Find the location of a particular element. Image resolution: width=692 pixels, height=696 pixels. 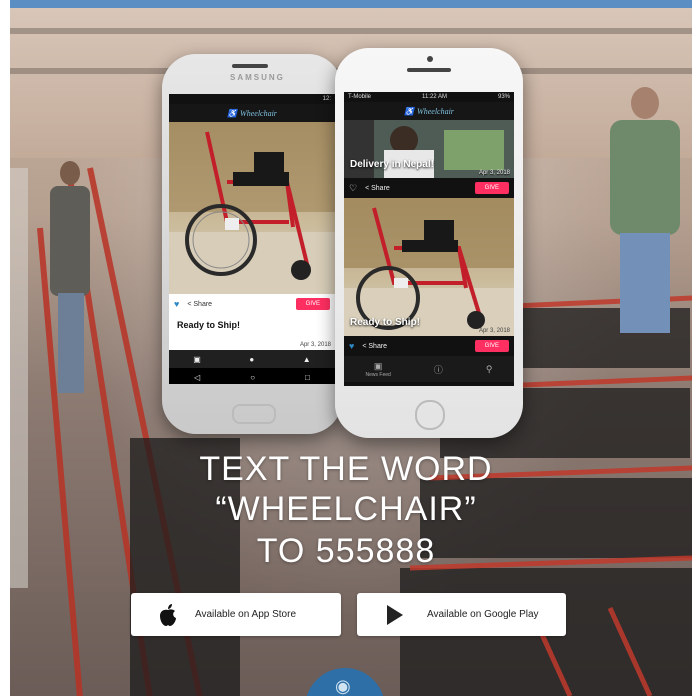

google-play-button: Available on Google Play is located at coordinates (461, 614).